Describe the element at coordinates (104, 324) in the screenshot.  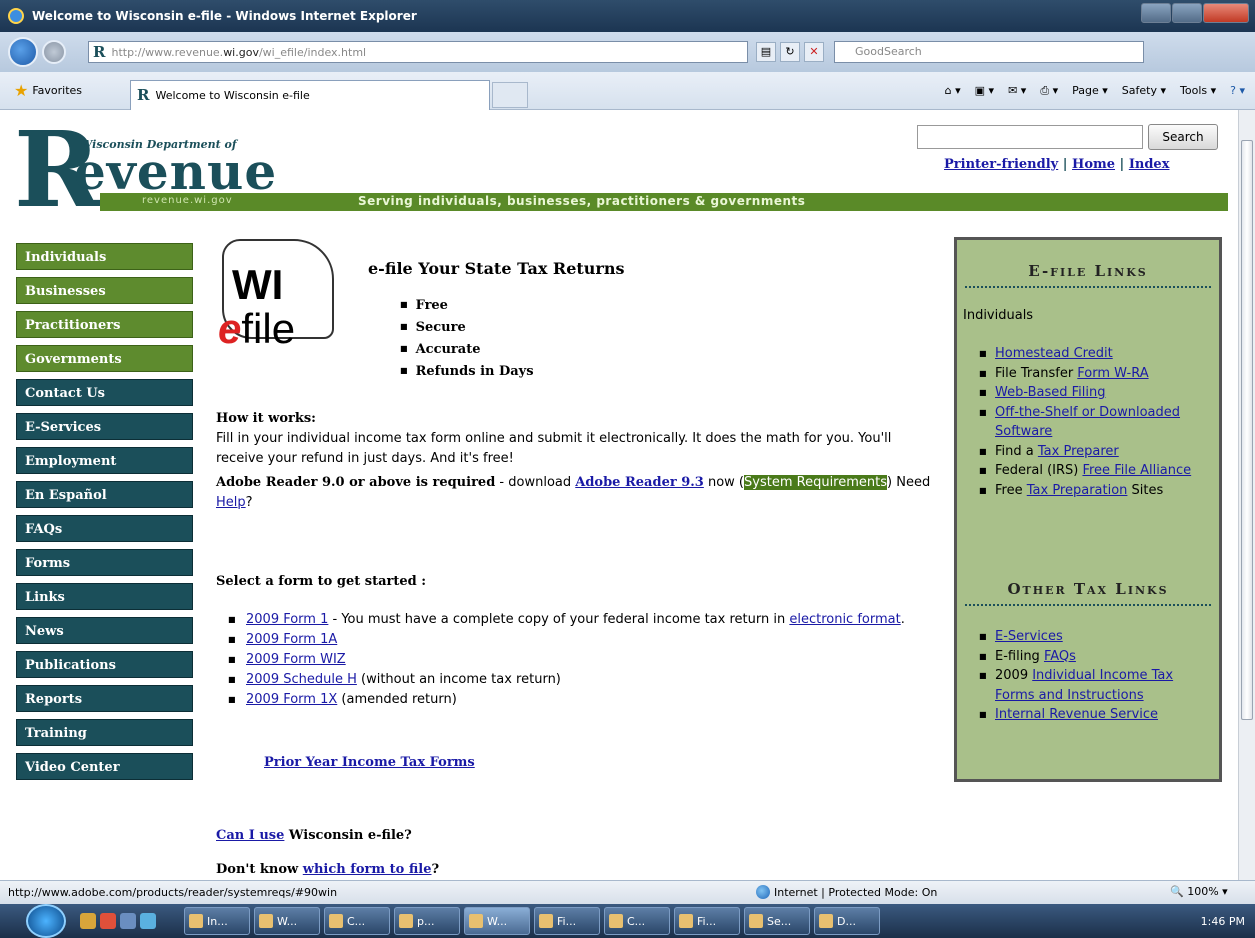
I see `nav-item: Practitioners` at that location.